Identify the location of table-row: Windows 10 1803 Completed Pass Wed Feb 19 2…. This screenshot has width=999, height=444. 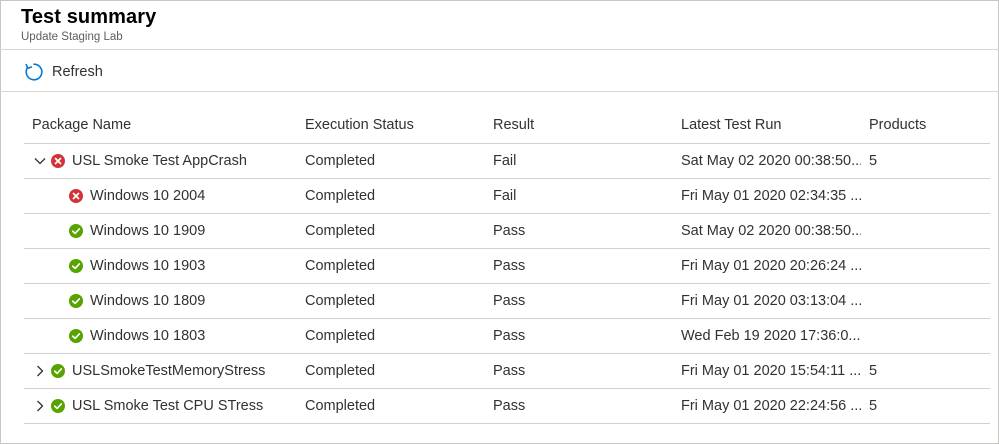
(507, 336).